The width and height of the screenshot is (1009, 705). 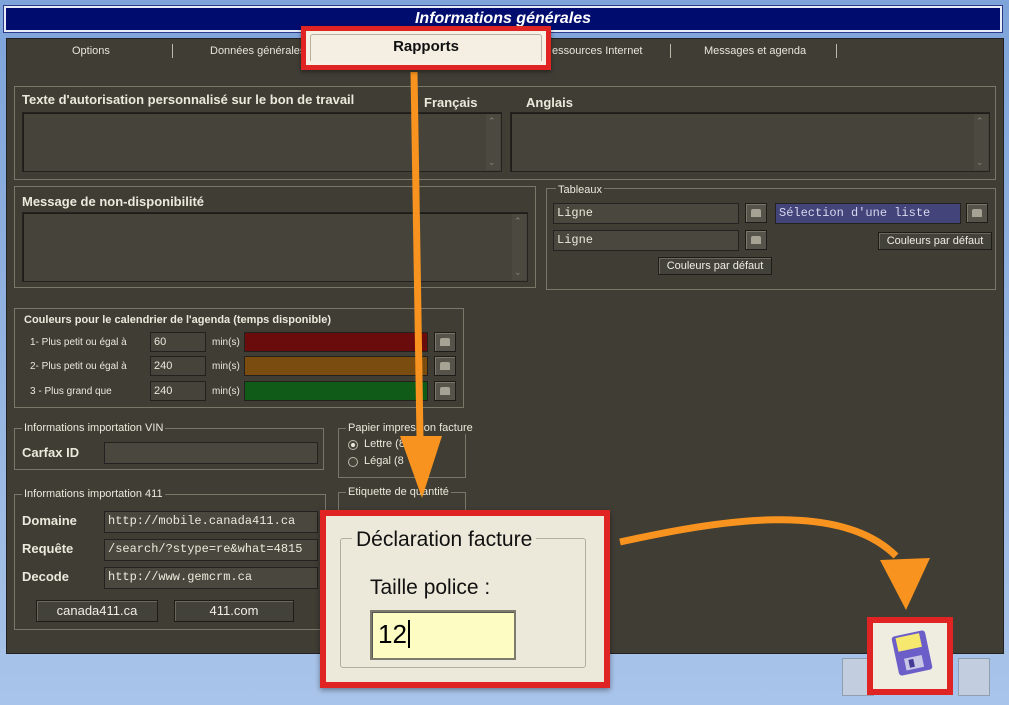 What do you see at coordinates (430, 587) in the screenshot?
I see `font-size-label: Taille police :` at bounding box center [430, 587].